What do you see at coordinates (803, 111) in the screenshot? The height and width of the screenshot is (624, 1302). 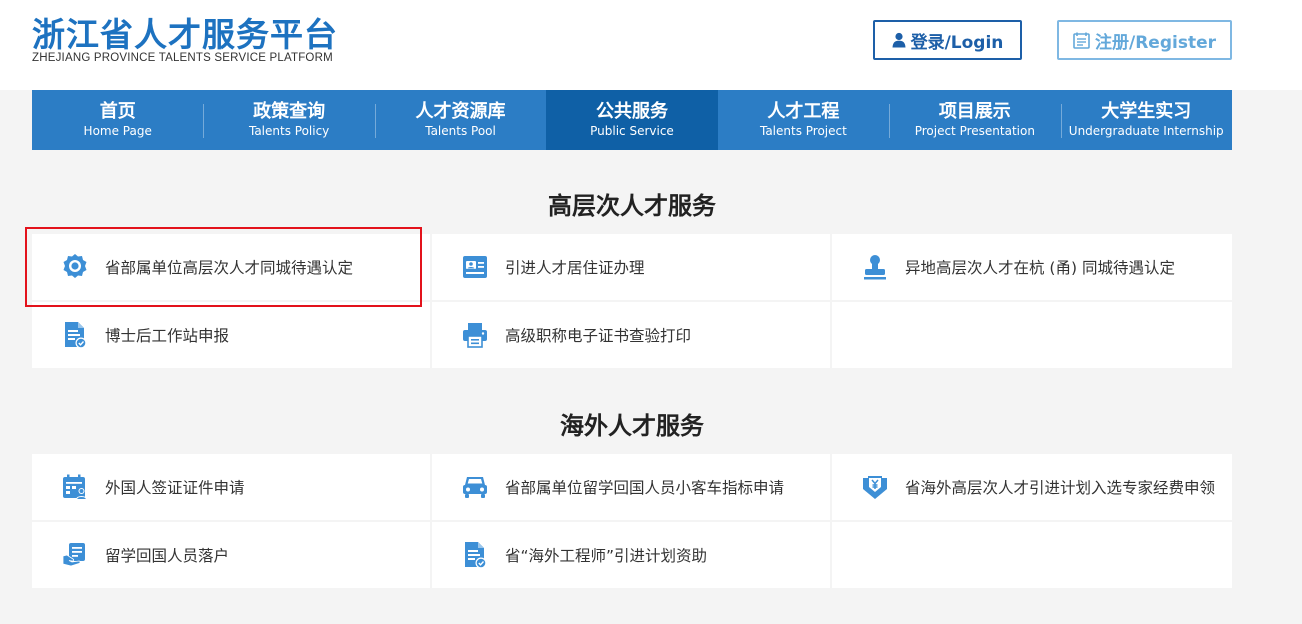 I see `nav-item-label: 人才工程` at bounding box center [803, 111].